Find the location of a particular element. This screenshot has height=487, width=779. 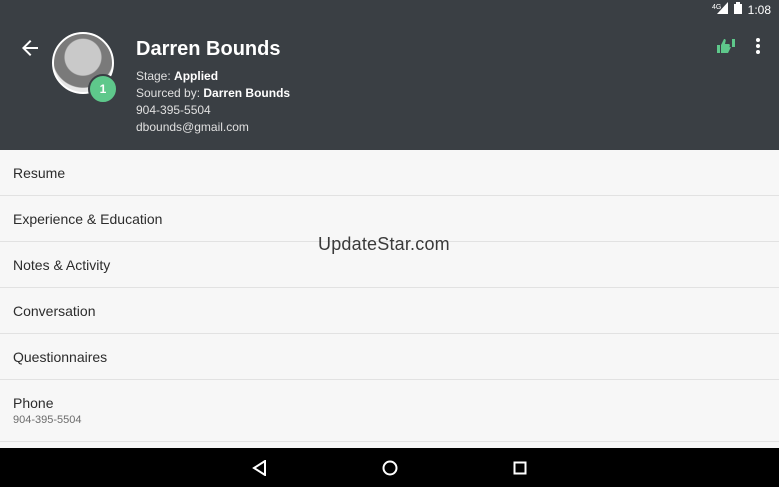

menu-item-experience-education: Experience & Education is located at coordinates (389, 219).